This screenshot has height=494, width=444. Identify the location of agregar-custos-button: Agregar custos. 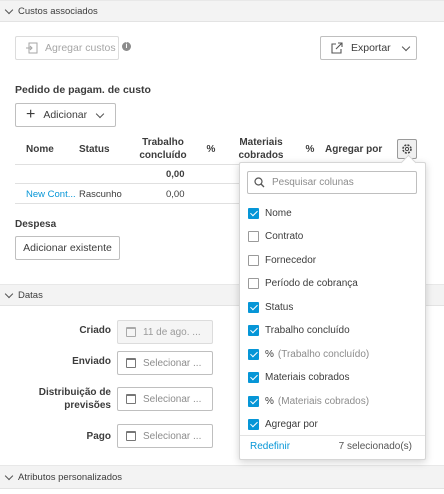
(67, 48).